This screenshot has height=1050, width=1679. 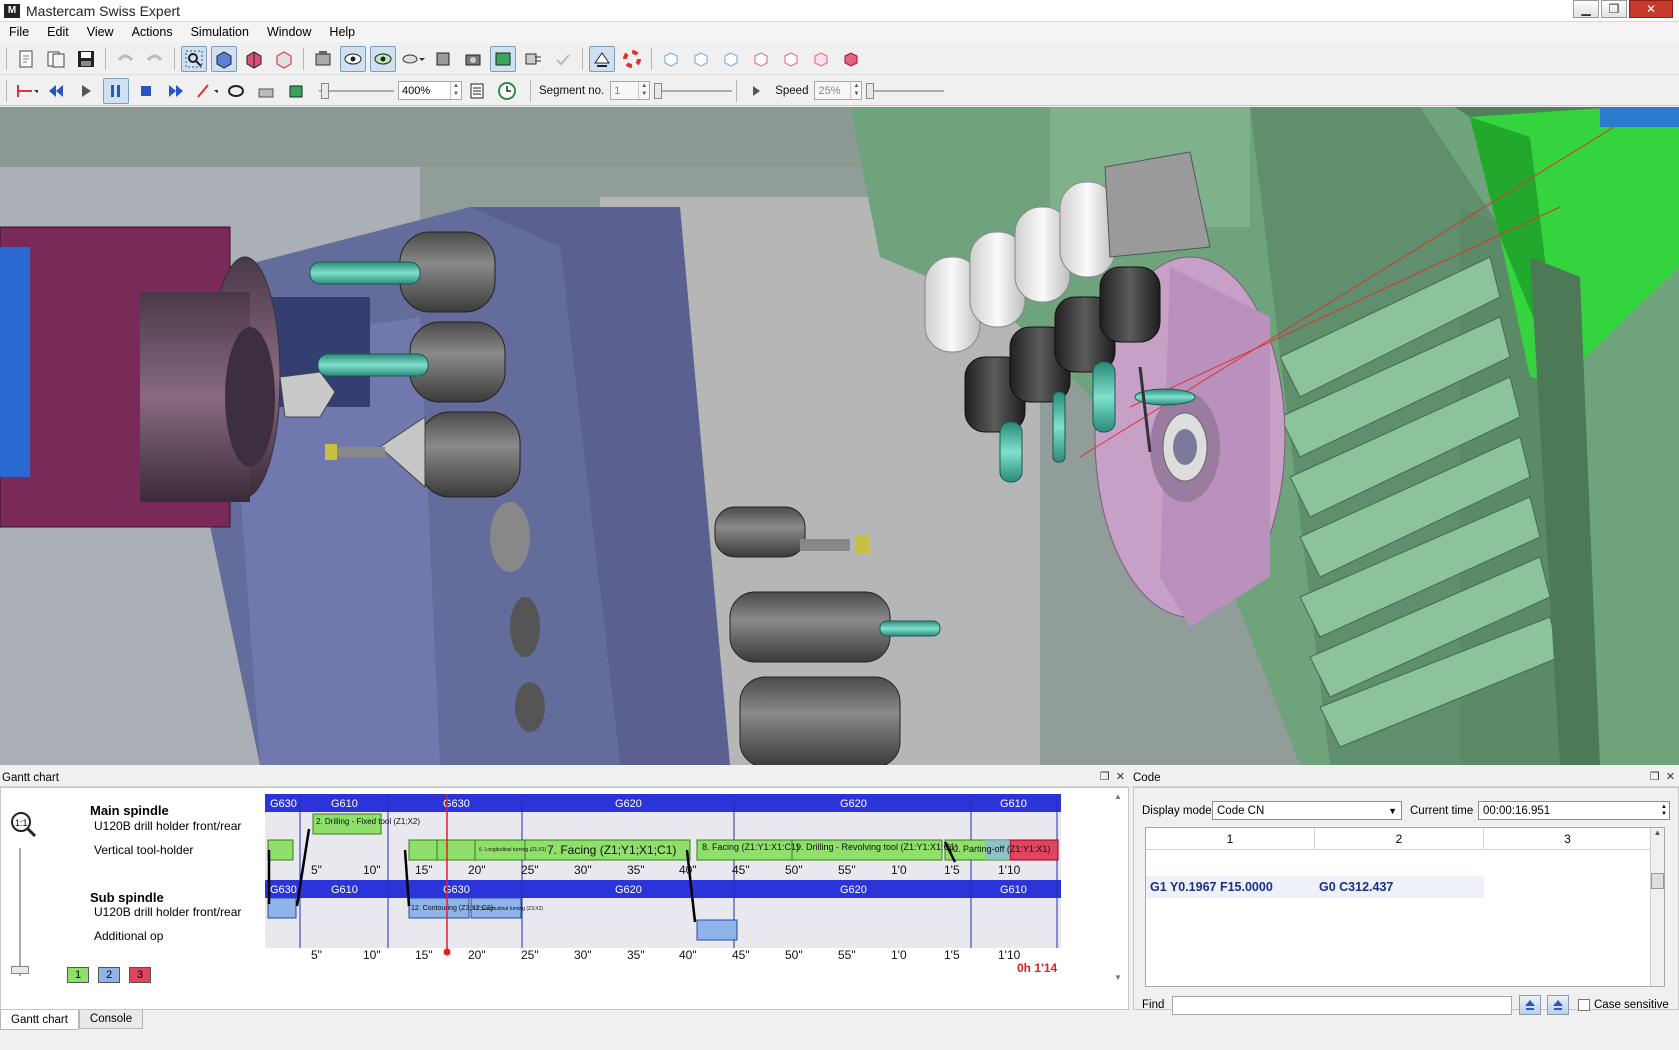 What do you see at coordinates (86, 59) in the screenshot?
I see `save-icon` at bounding box center [86, 59].